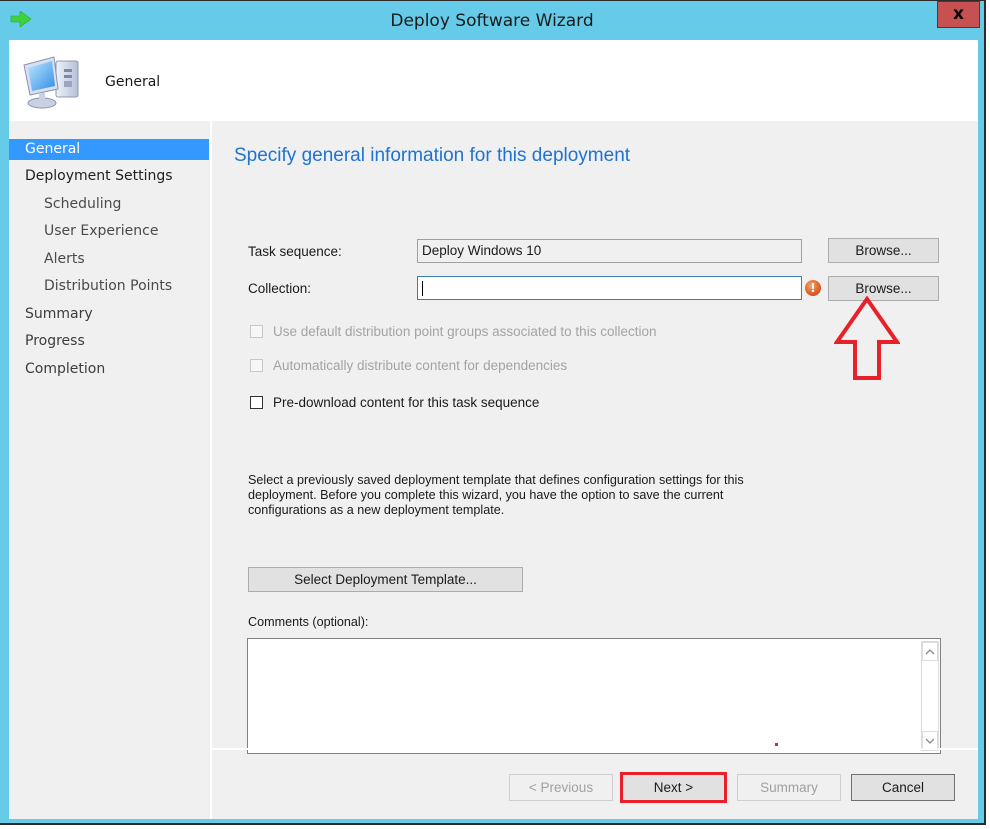 Image resolution: width=990 pixels, height=829 pixels. What do you see at coordinates (109, 231) in the screenshot?
I see `nav-item-user-experience: User Experience` at bounding box center [109, 231].